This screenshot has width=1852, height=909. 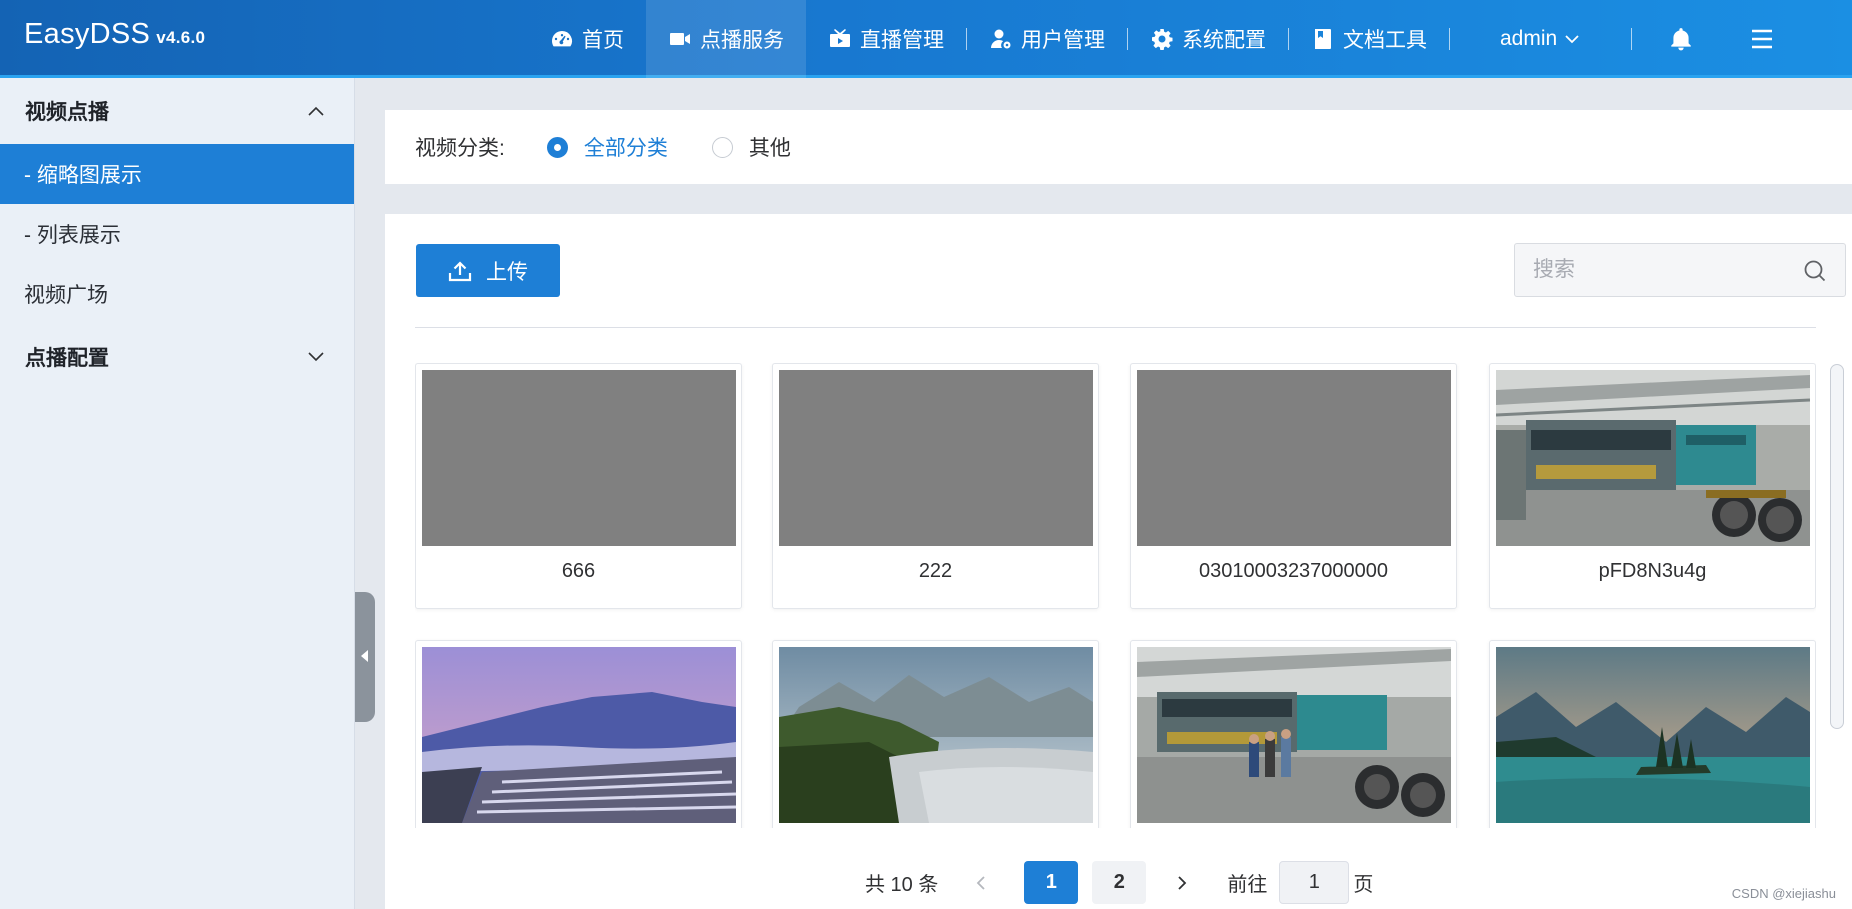 What do you see at coordinates (1314, 882) in the screenshot?
I see `goto-page-input` at bounding box center [1314, 882].